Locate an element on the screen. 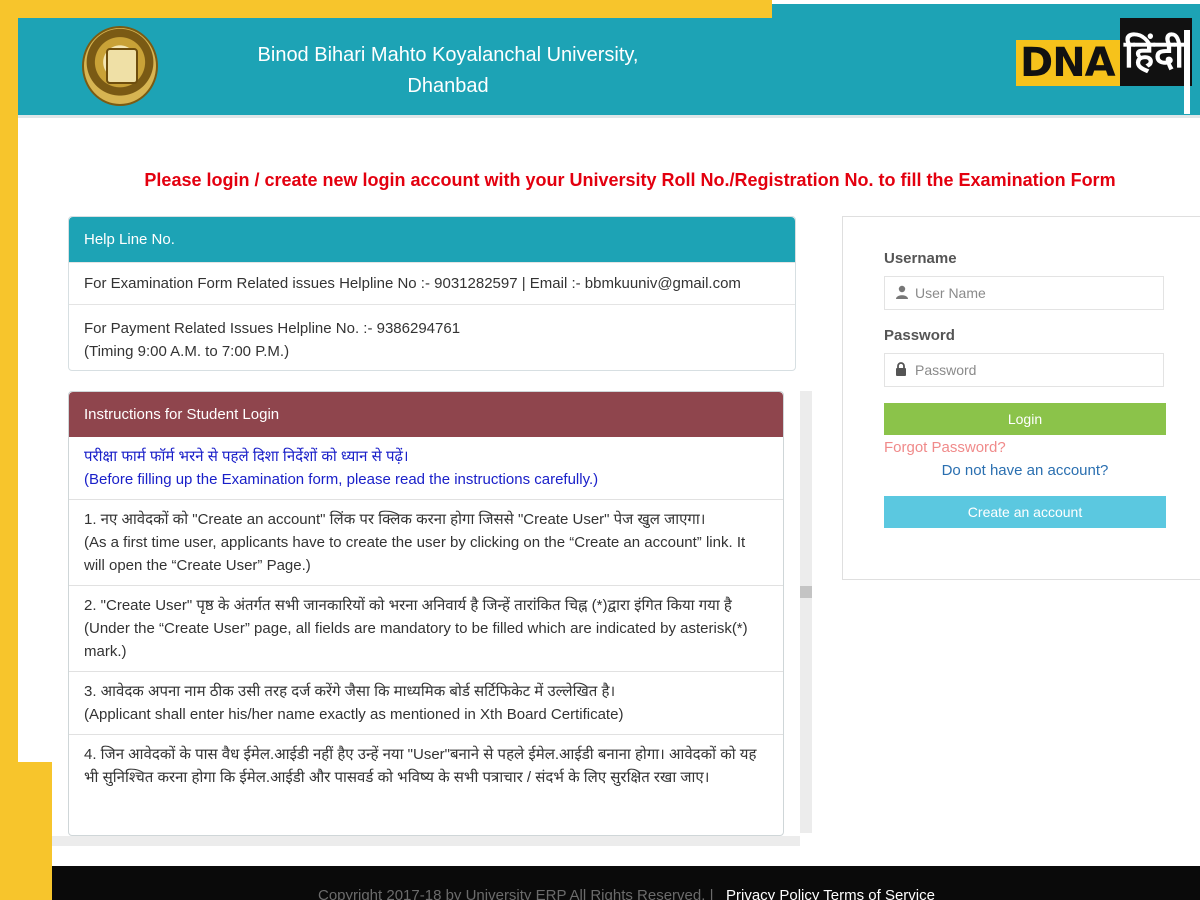  create-account-button: Create an account is located at coordinates (1025, 512).